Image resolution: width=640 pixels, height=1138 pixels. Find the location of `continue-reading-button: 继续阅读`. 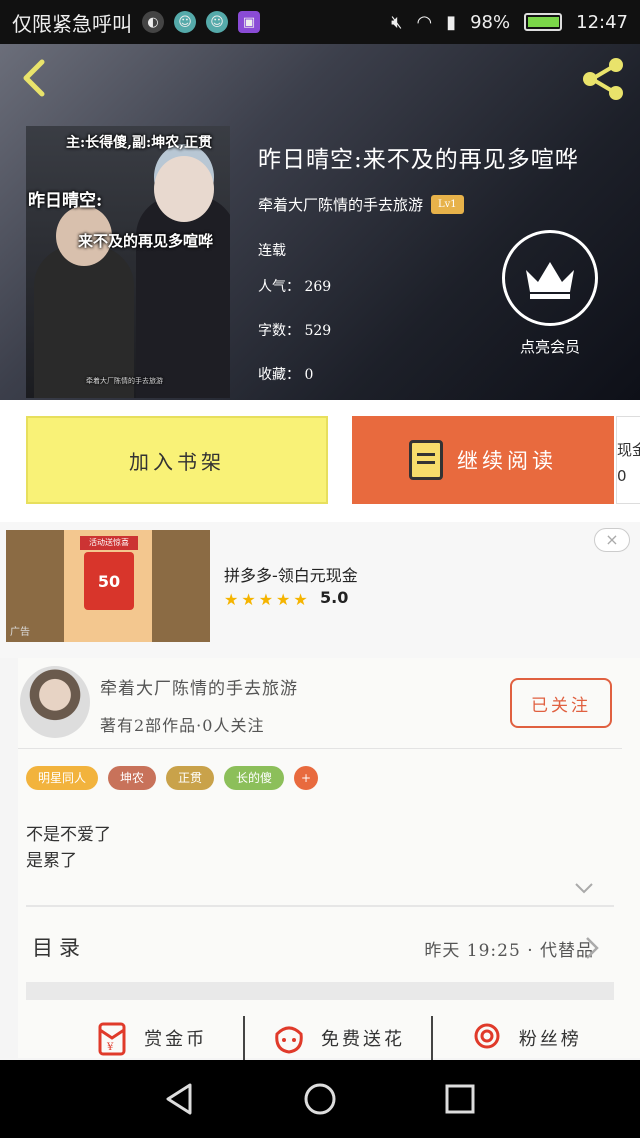

continue-reading-button: 继续阅读 is located at coordinates (483, 460).